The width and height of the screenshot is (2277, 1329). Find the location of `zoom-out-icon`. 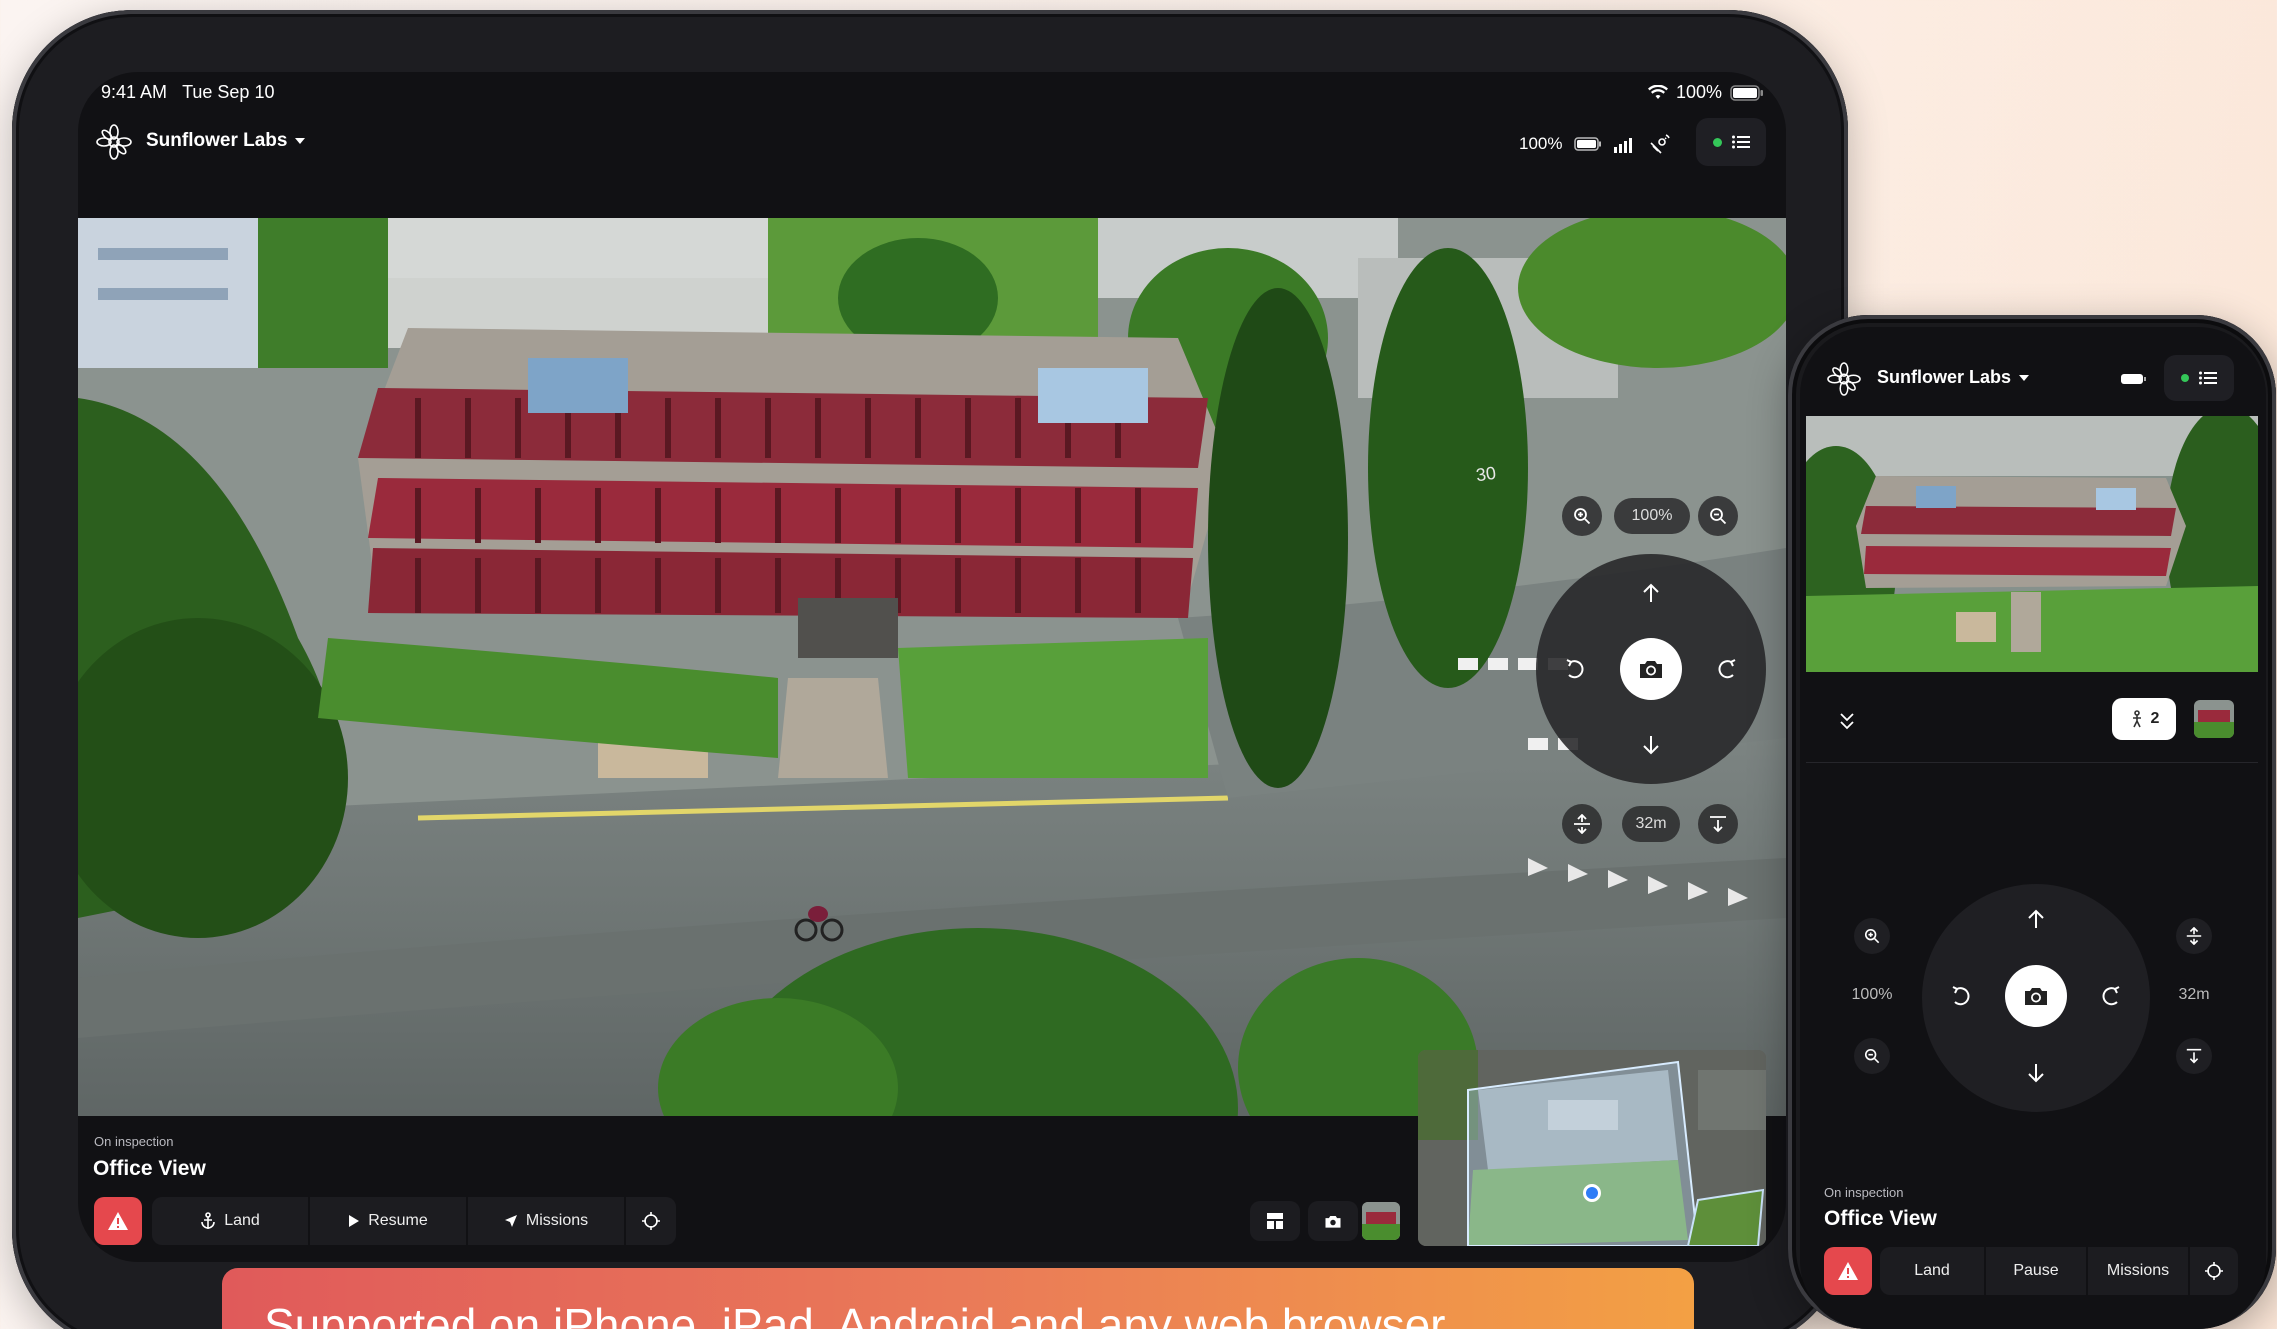

zoom-out-icon is located at coordinates (1872, 1056).